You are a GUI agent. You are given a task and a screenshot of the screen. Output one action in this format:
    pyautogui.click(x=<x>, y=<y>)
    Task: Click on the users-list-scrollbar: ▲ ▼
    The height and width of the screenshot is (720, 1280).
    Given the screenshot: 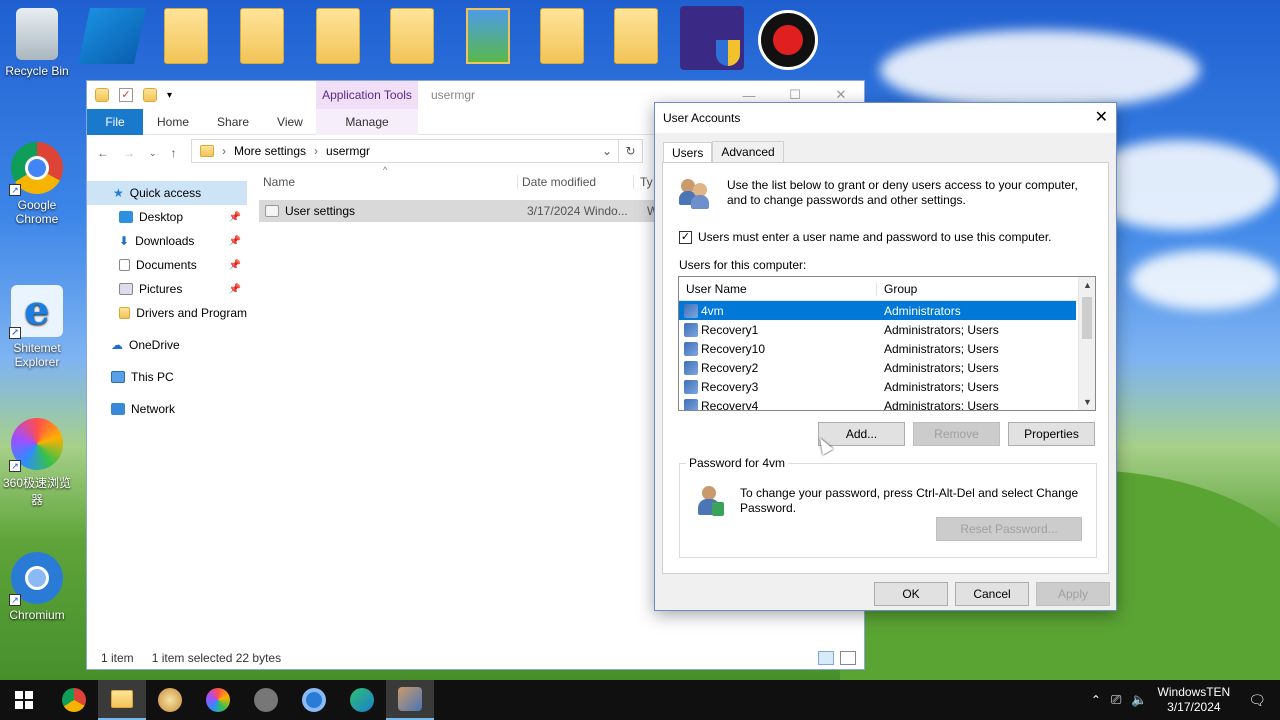 What is the action you would take?
    pyautogui.click(x=1086, y=343)
    